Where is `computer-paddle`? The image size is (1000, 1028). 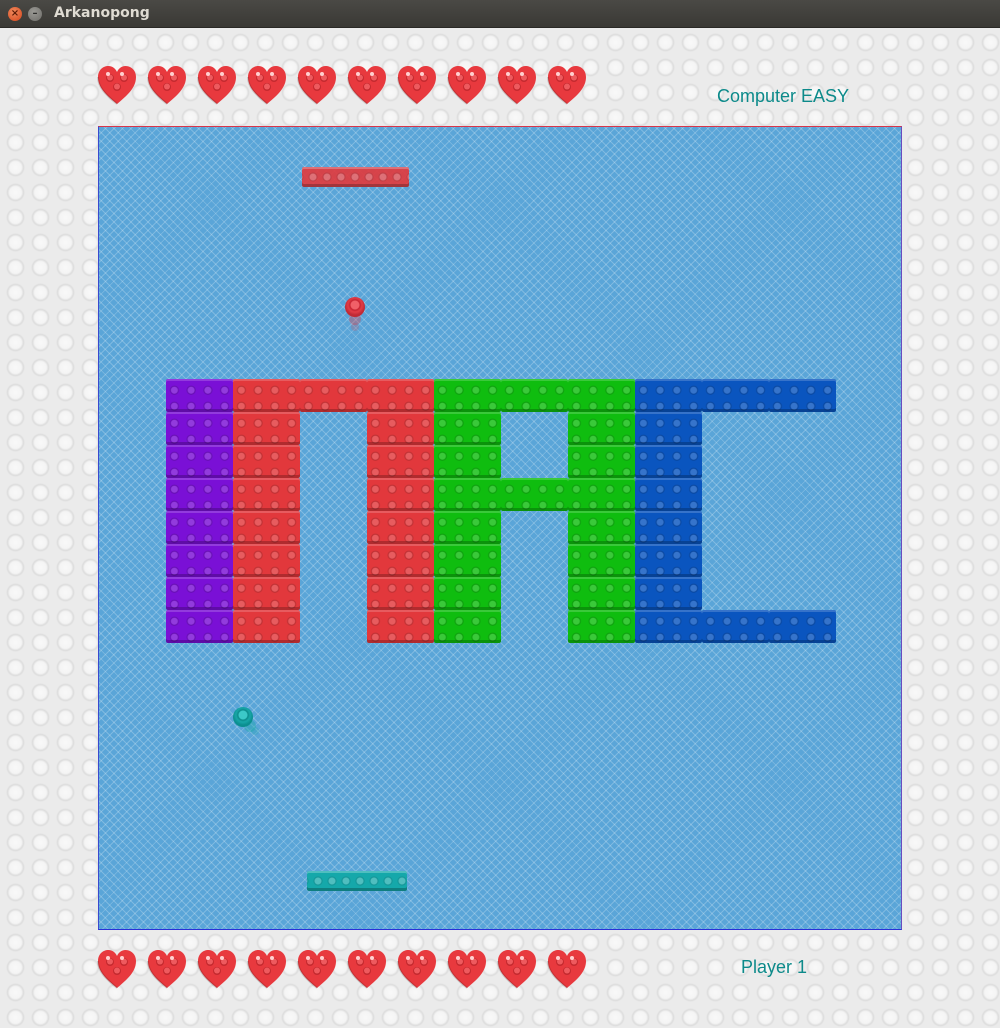 computer-paddle is located at coordinates (355, 177).